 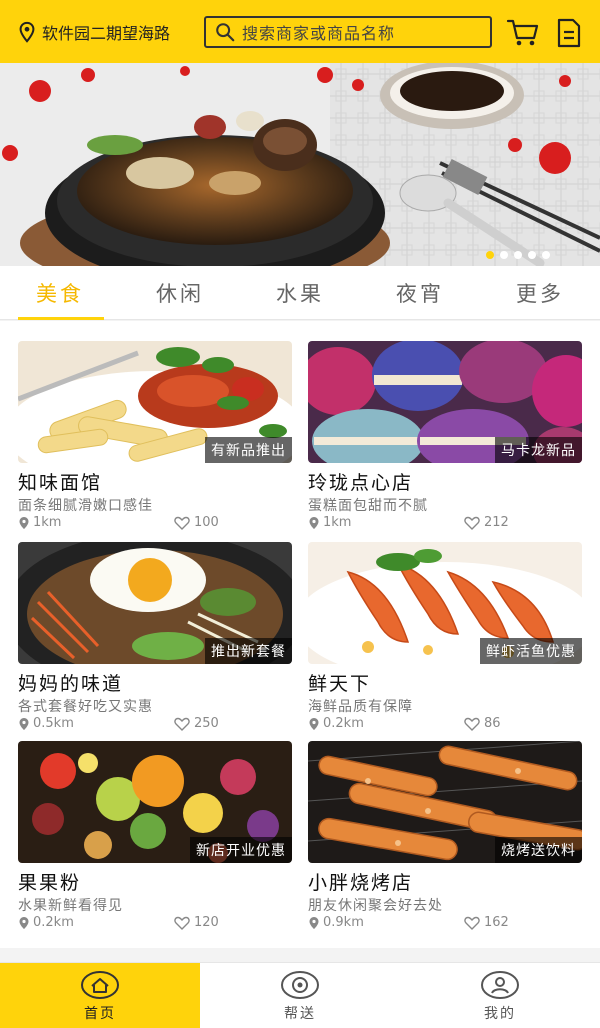 What do you see at coordinates (538, 850) in the screenshot?
I see `promo-tag: 烧烤送饮料` at bounding box center [538, 850].